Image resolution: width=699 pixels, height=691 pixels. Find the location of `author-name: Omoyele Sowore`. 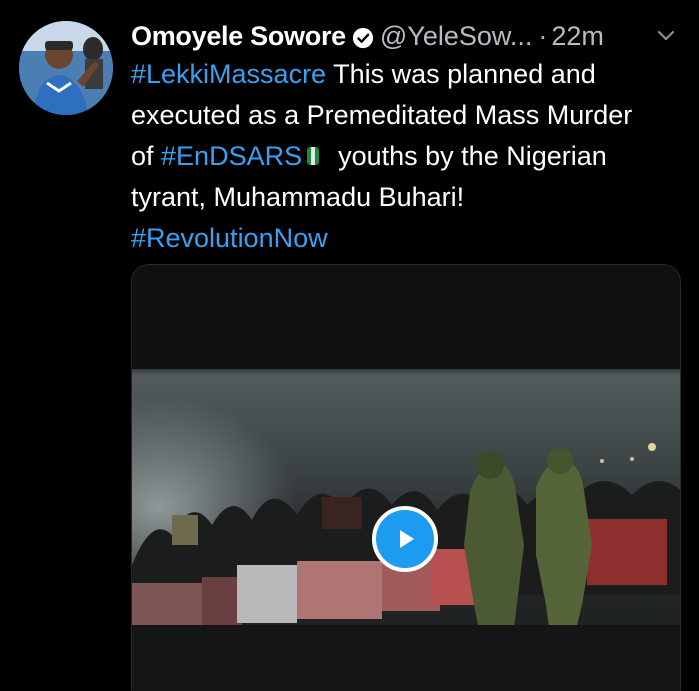

author-name: Omoyele Sowore is located at coordinates (238, 36).